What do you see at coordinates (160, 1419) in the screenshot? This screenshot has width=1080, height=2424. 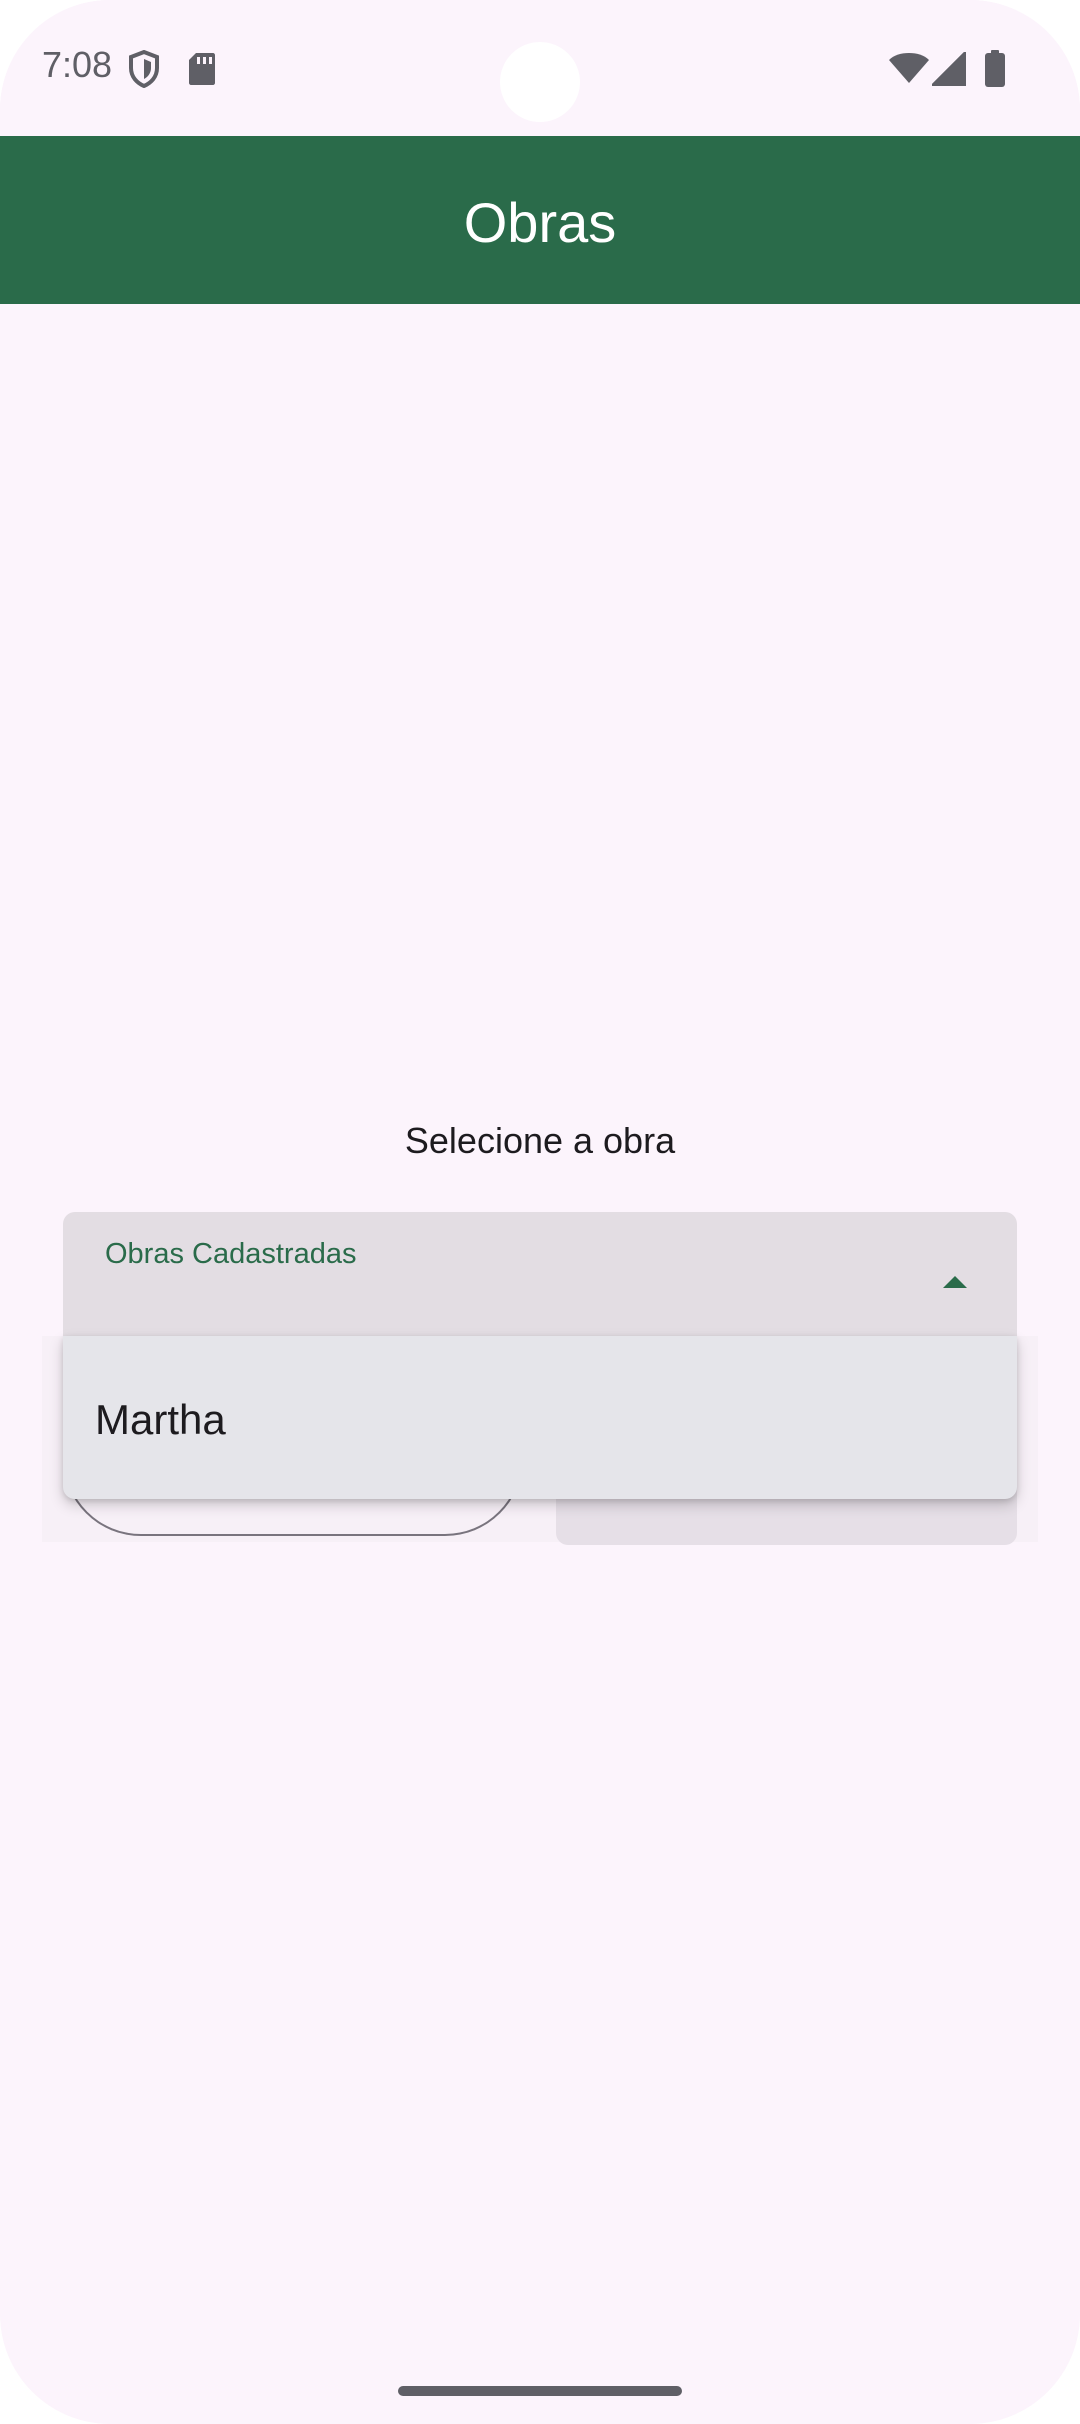 I see `menu-item-label: Martha` at bounding box center [160, 1419].